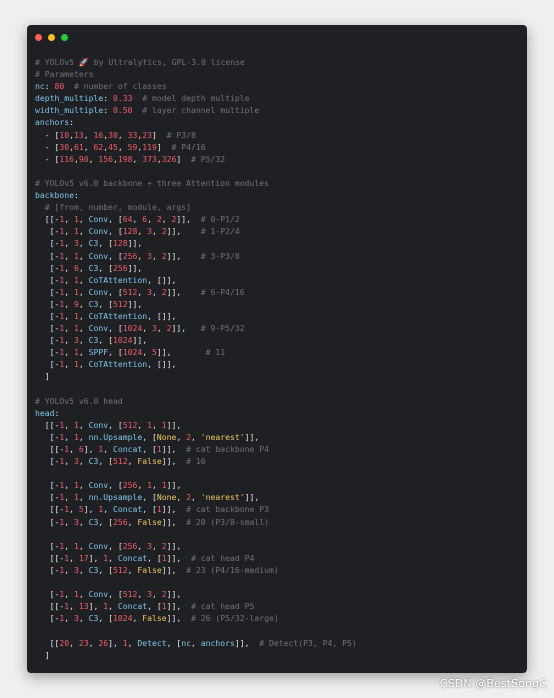 This screenshot has width=554, height=698. I want to click on code-token: # 26 (P5/32-large), so click(235, 618).